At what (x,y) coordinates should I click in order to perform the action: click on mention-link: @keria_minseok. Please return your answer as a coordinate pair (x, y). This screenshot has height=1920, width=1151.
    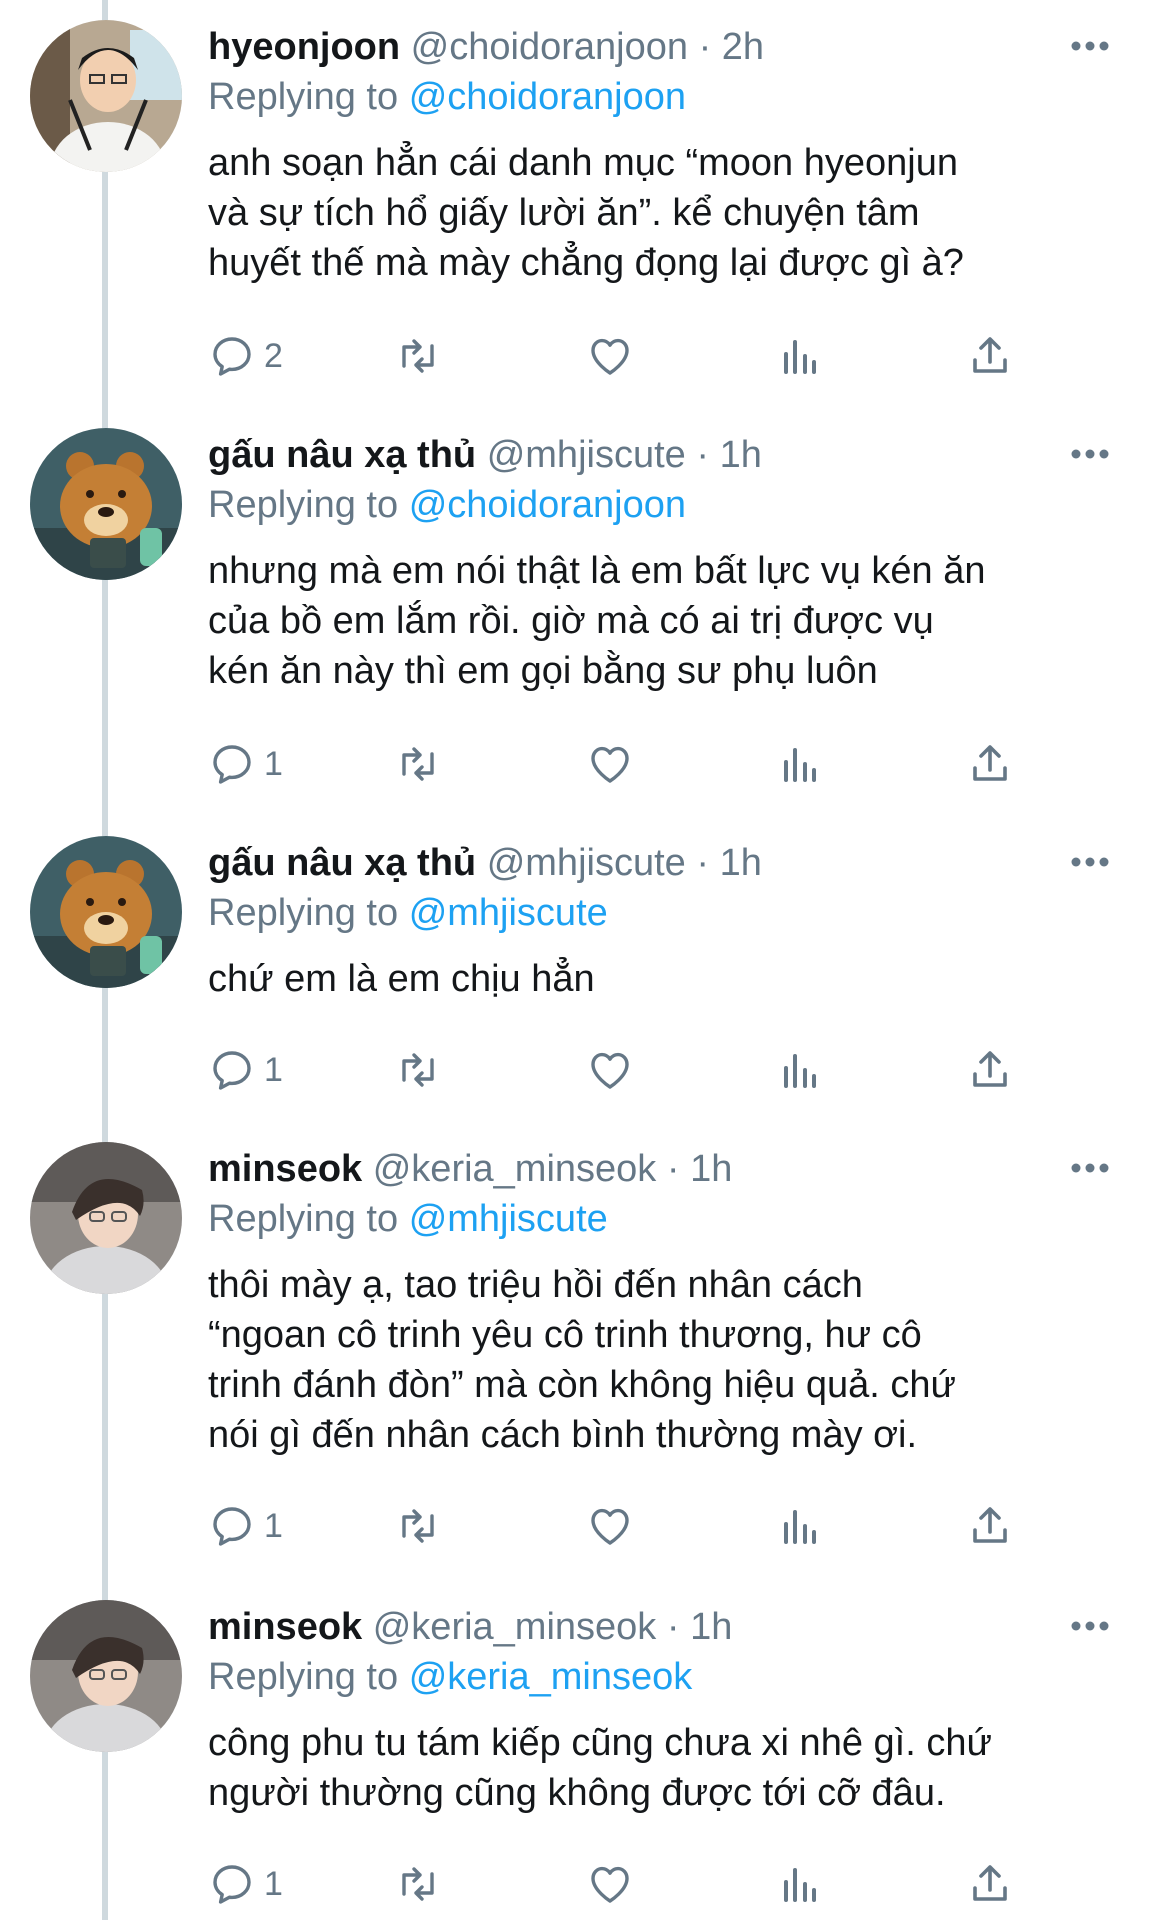
    Looking at the image, I should click on (551, 1677).